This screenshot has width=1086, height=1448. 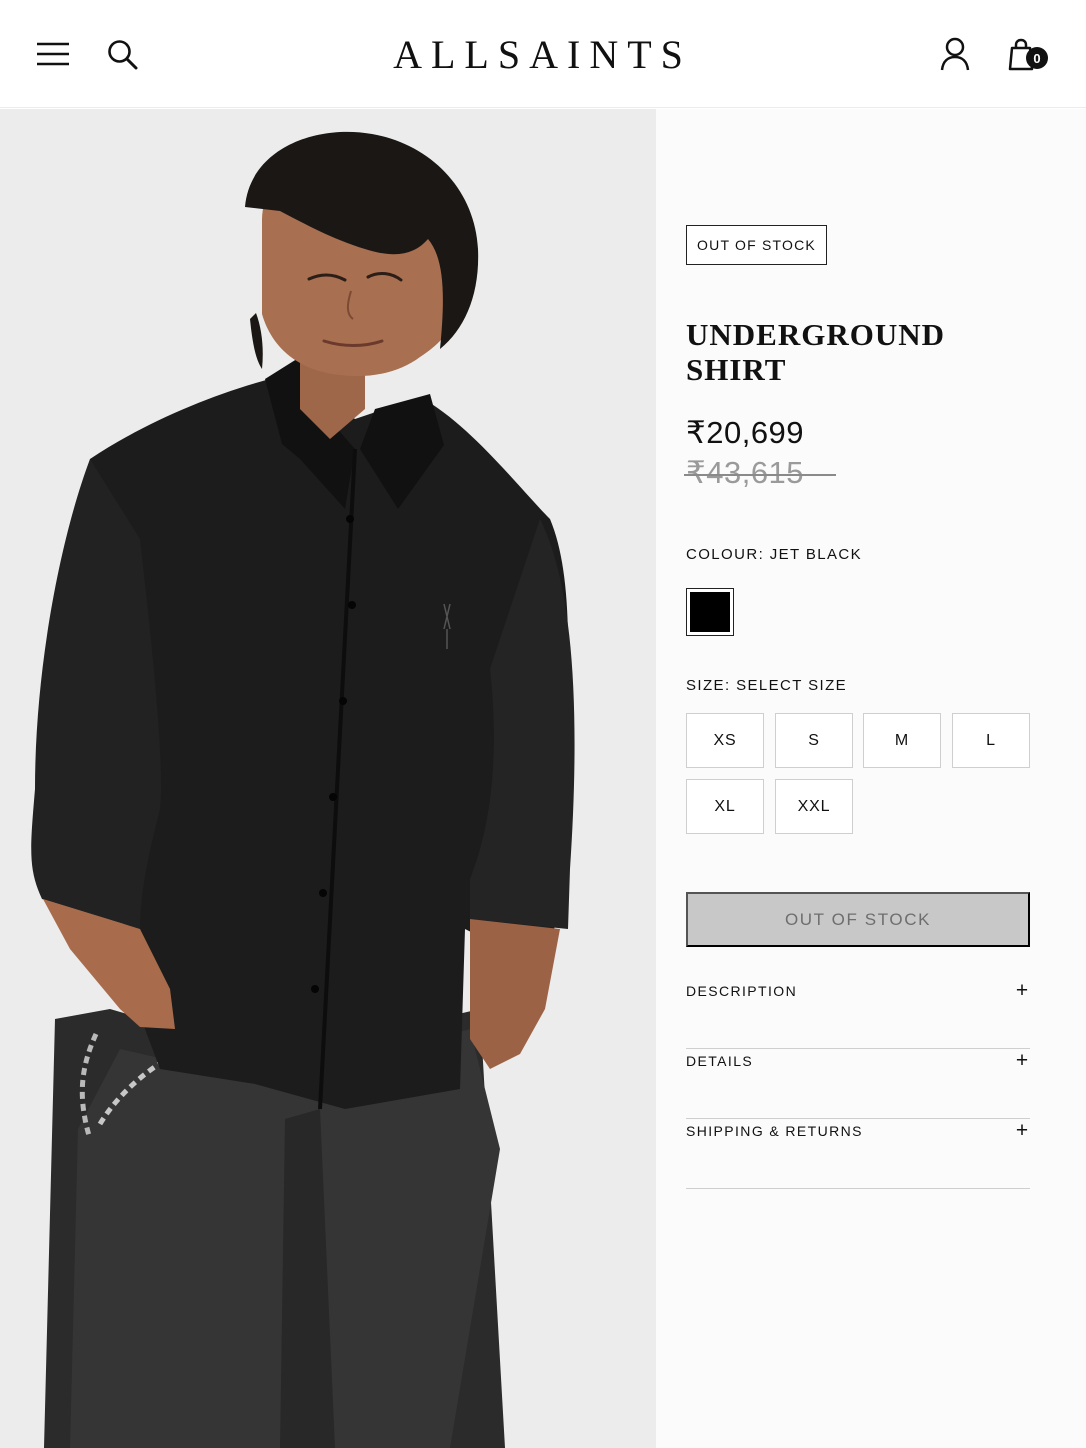 I want to click on hamburger-menu-icon, so click(x=53, y=54).